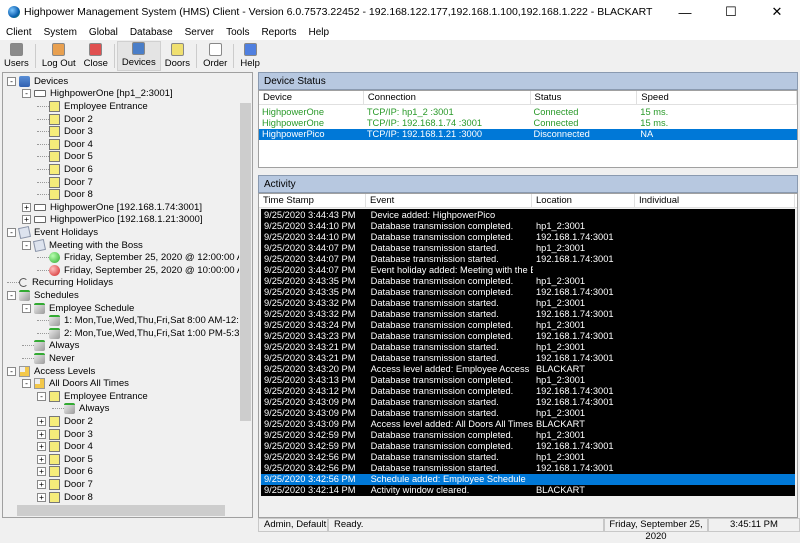  Describe the element at coordinates (65, 484) in the screenshot. I see `tree-item: + Door 7` at that location.